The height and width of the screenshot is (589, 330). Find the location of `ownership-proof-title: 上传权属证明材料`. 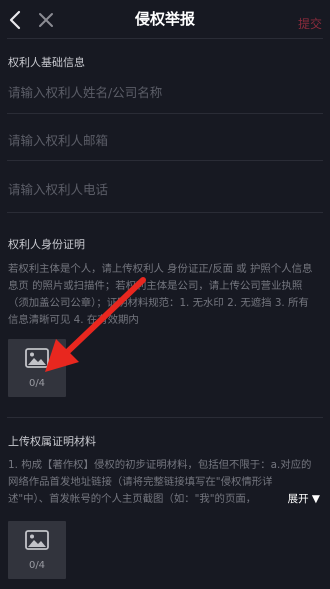

ownership-proof-title: 上传权属证明材料 is located at coordinates (52, 441).